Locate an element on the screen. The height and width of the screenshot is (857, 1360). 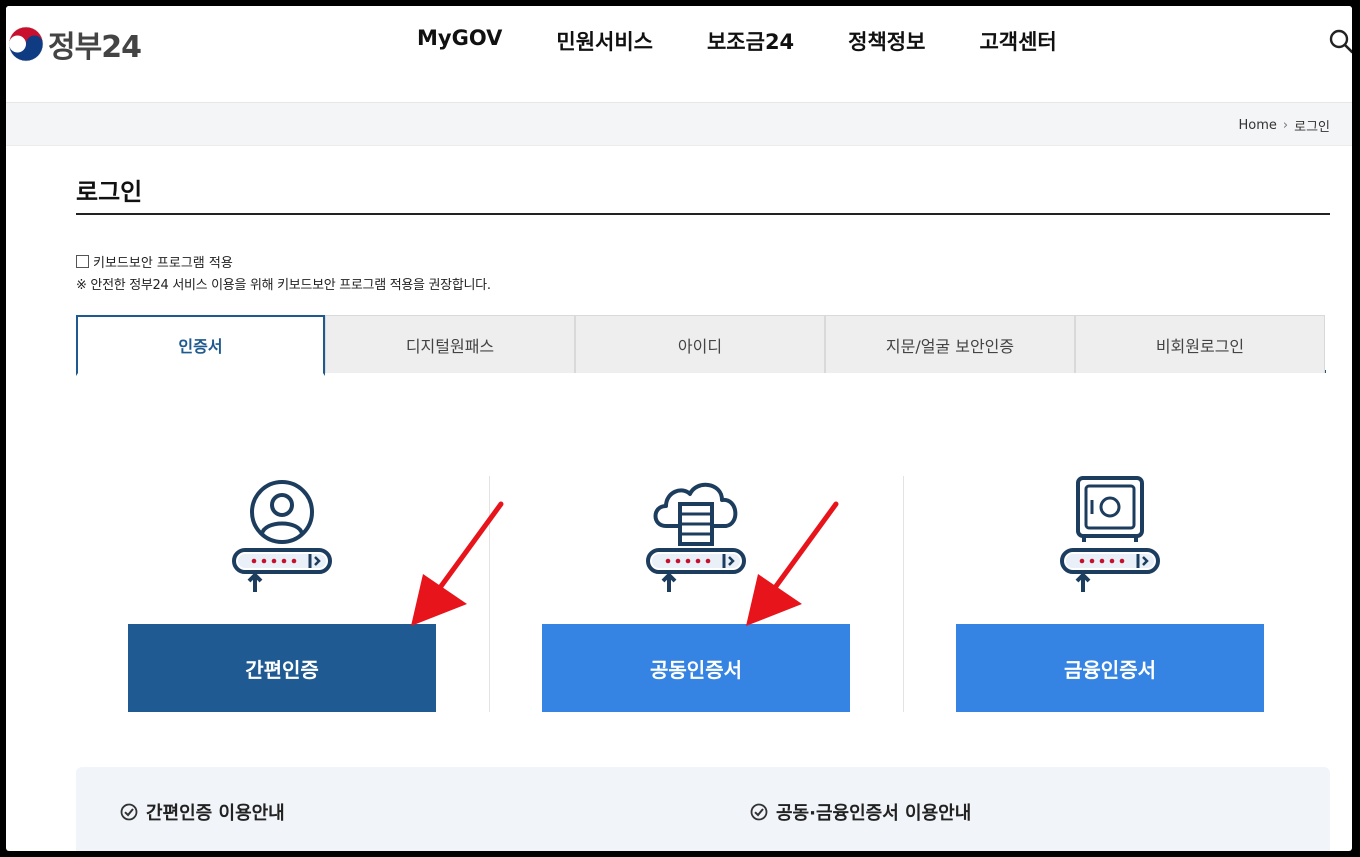
joint-certificate-option: 공동인증서 is located at coordinates (696, 594).